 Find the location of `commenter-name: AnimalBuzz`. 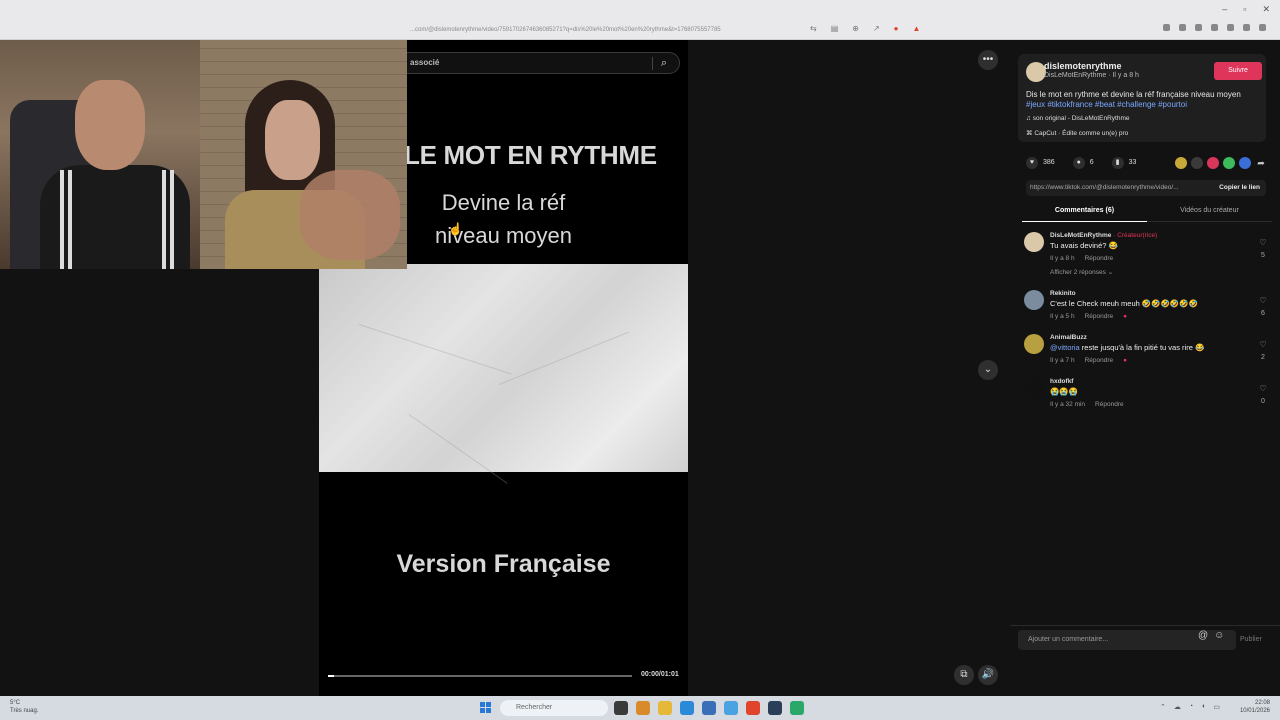

commenter-name: AnimalBuzz is located at coordinates (1068, 337).